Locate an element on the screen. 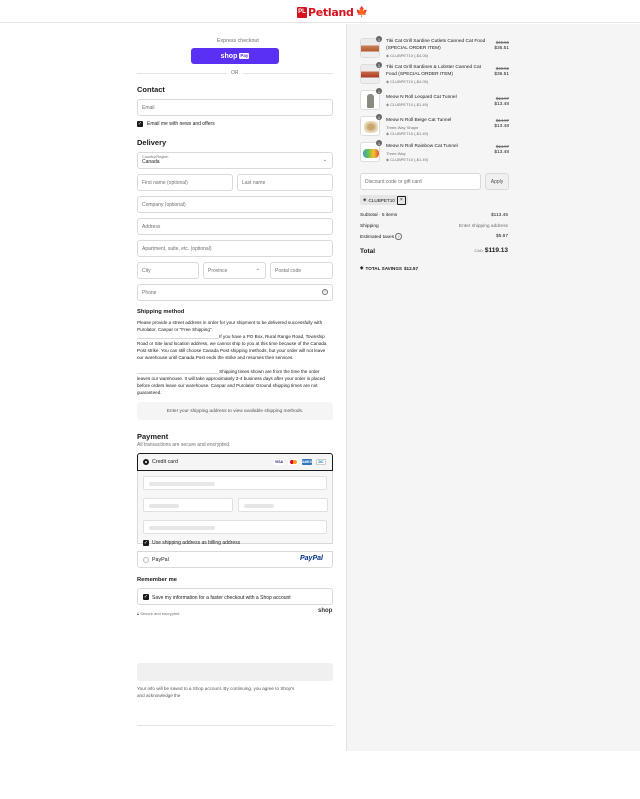 The image size is (640, 799). delivery-title: Delivery is located at coordinates (152, 142).